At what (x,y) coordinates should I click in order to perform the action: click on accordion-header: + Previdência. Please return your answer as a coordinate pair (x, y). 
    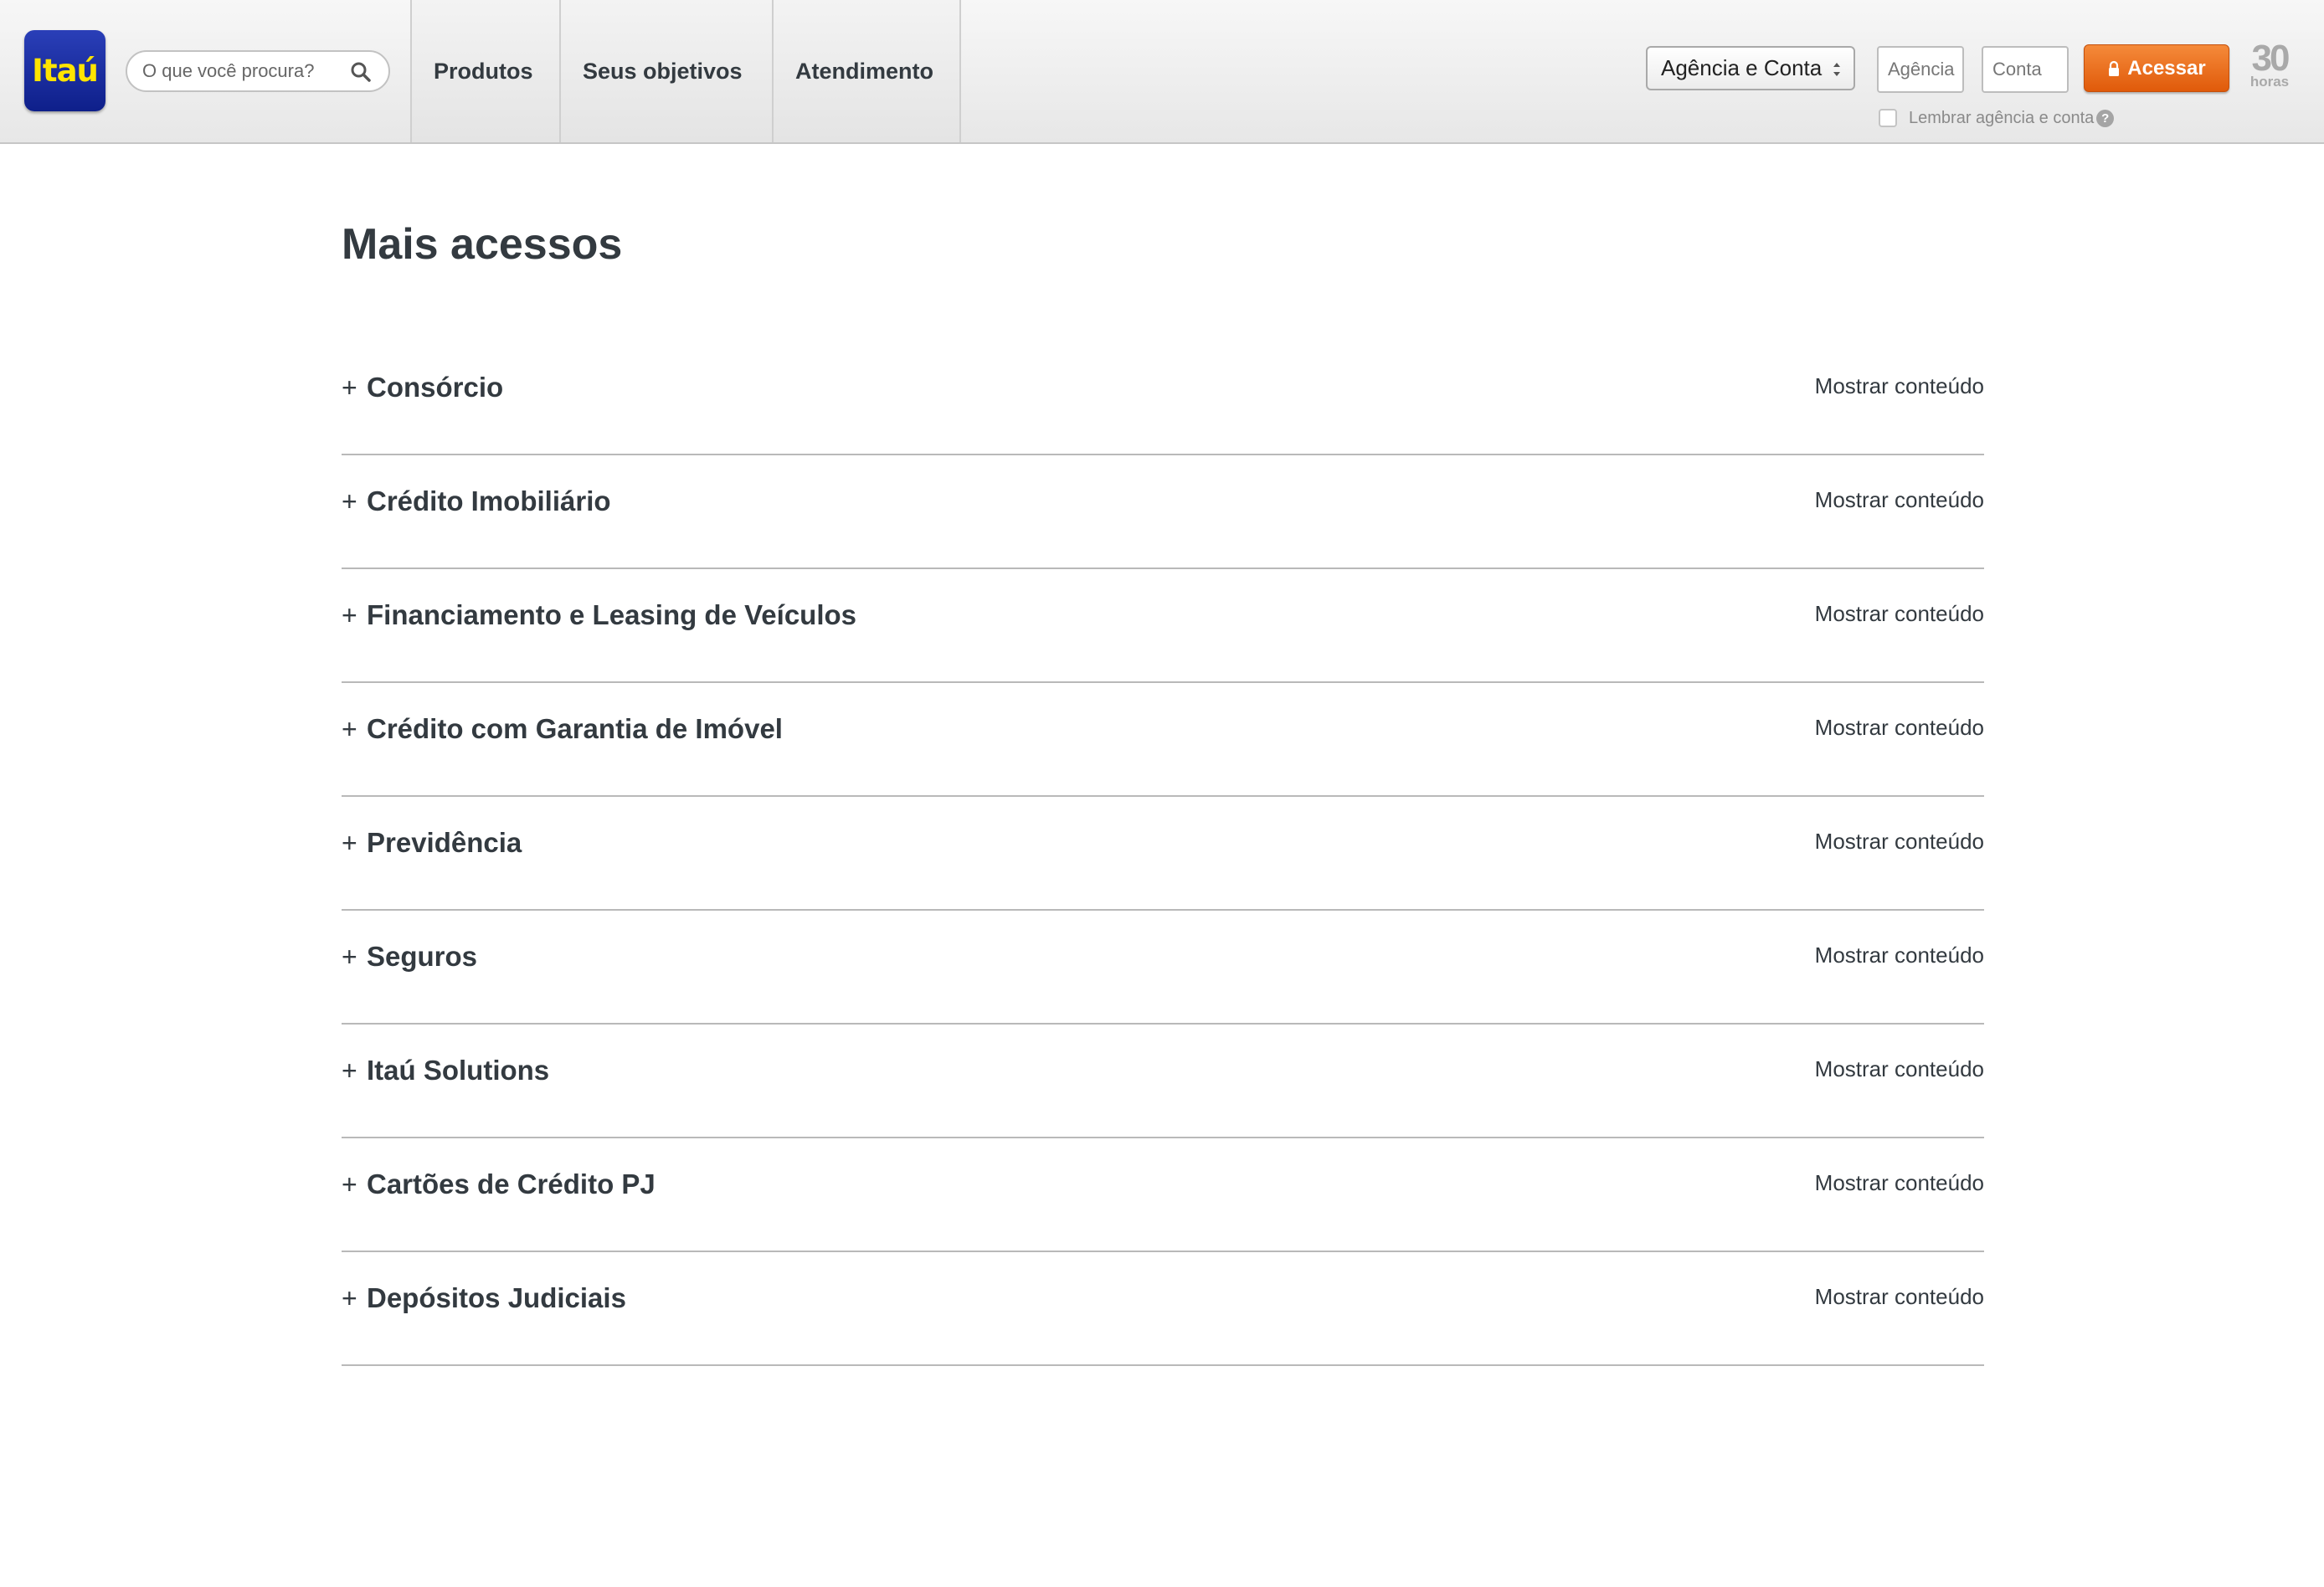
    Looking at the image, I should click on (432, 843).